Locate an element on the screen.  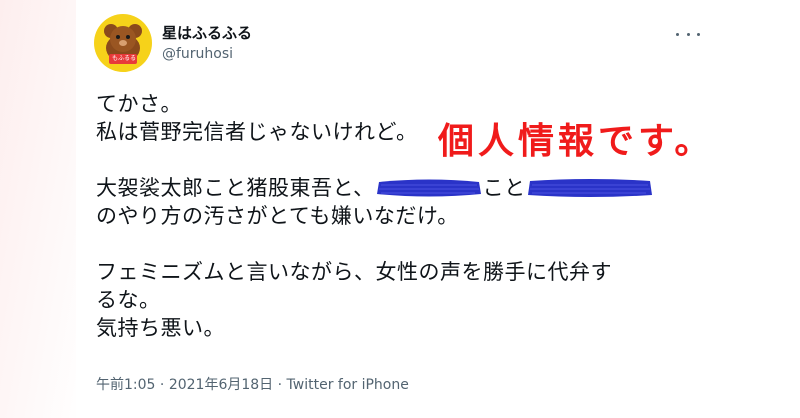
tweet-line: のやり方の汚さがとても嫌いなだけ。 is located at coordinates (277, 216).